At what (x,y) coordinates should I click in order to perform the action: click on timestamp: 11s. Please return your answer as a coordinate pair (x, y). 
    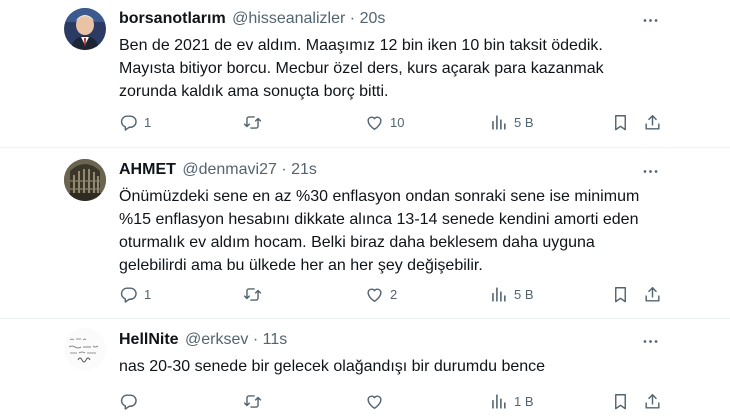
    Looking at the image, I should click on (275, 339).